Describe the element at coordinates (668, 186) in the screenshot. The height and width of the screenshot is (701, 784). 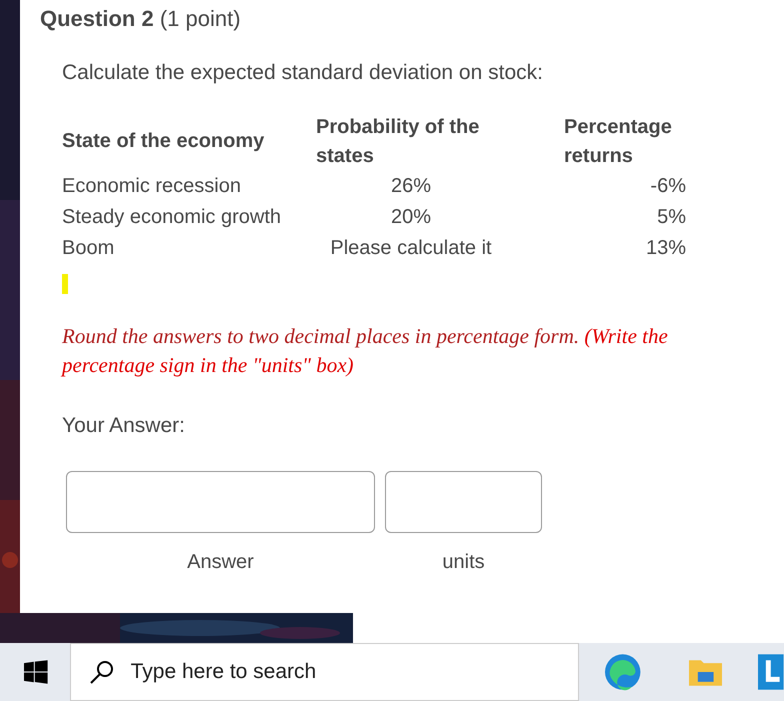
I see `table-cell-text: -6%` at that location.